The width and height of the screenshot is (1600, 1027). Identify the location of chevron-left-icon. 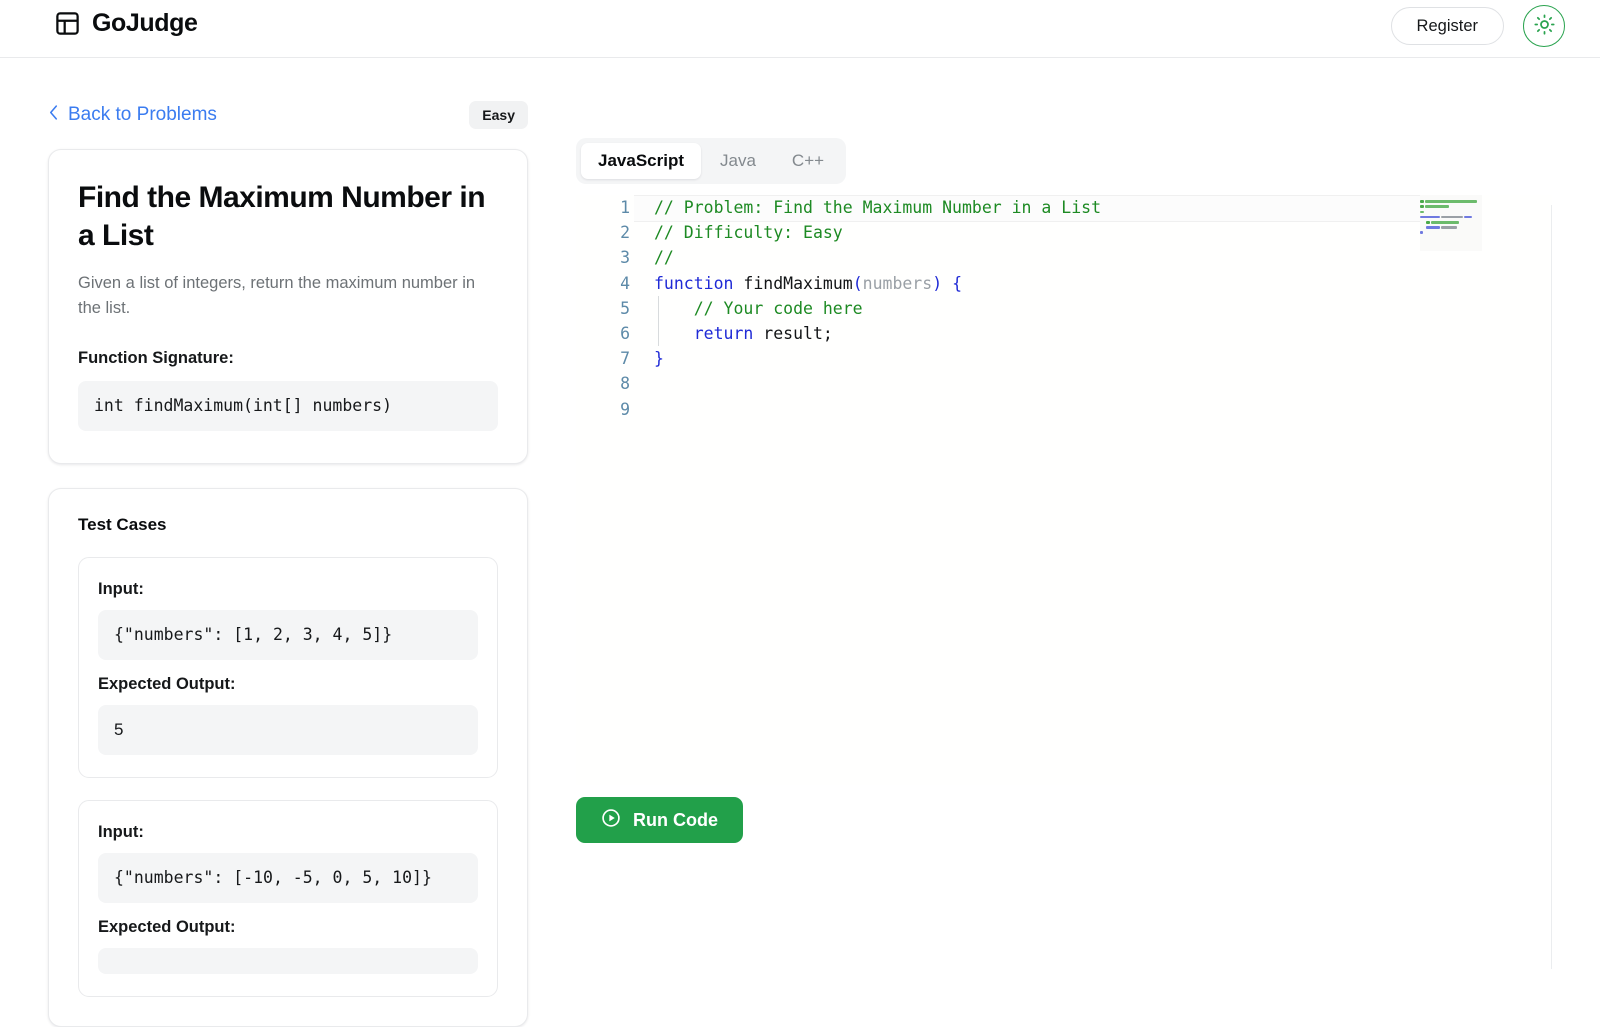
(53, 115).